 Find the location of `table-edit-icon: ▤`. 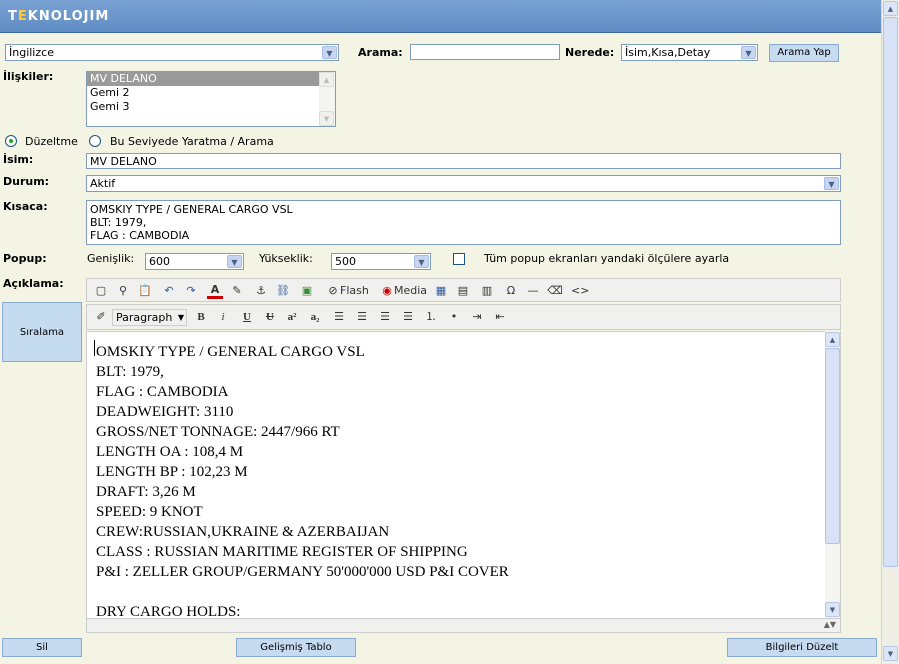

table-edit-icon: ▤ is located at coordinates (463, 291).